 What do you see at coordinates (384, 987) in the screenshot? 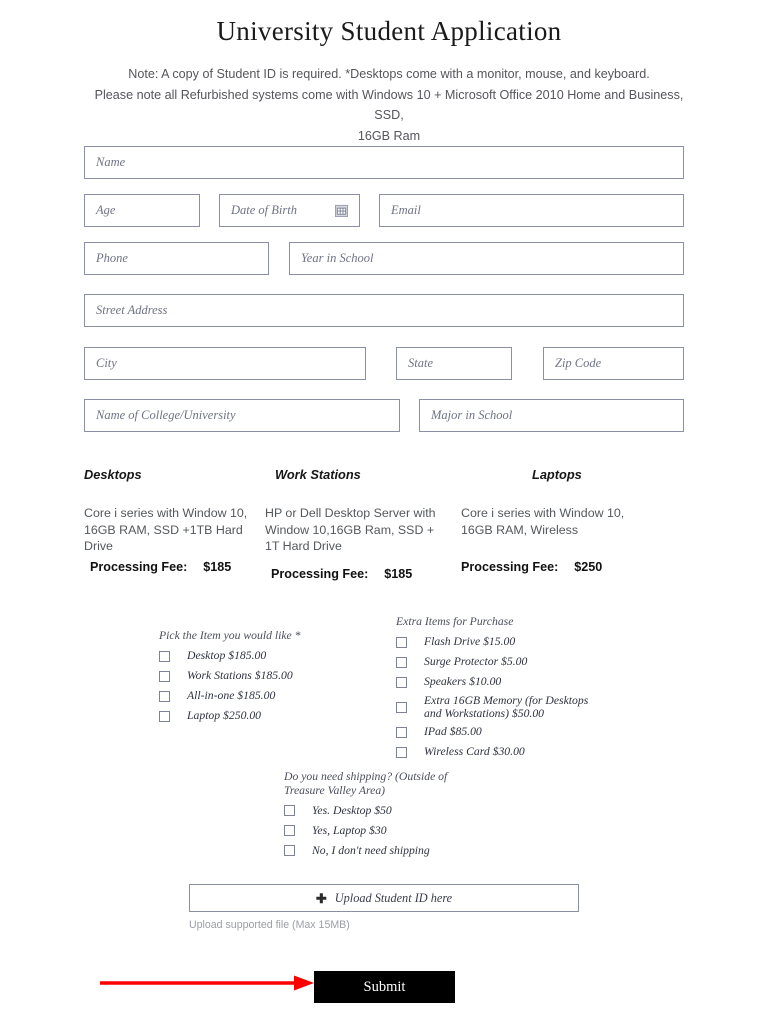
I see `submit-button: Submit` at bounding box center [384, 987].